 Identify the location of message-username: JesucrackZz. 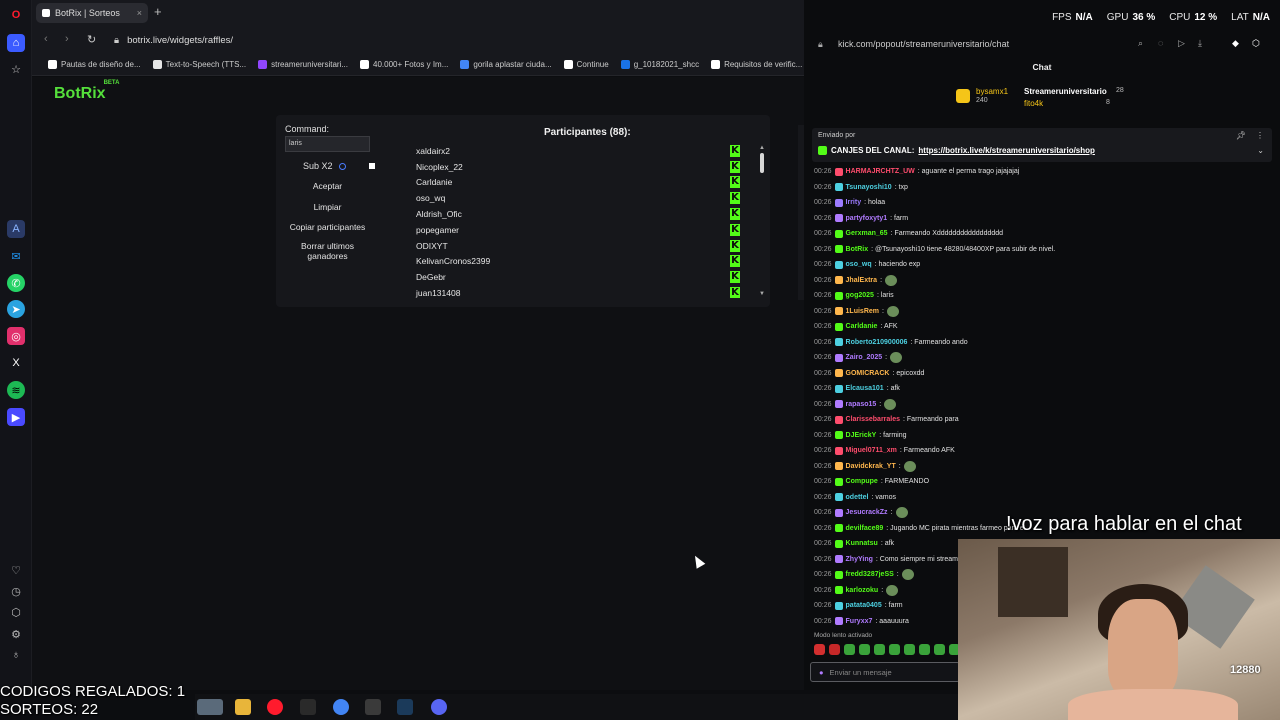
(867, 512).